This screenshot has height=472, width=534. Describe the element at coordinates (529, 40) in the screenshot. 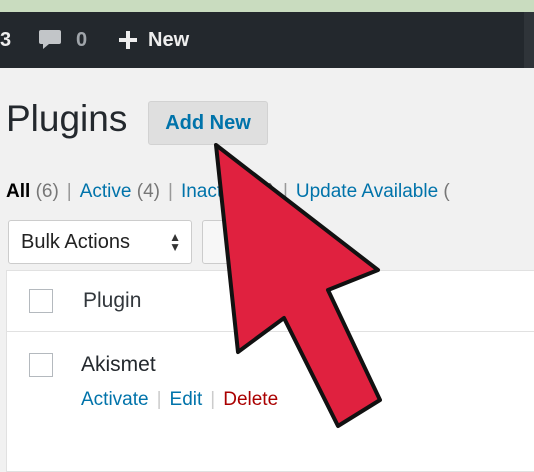

I see `admin-bar-edge` at that location.